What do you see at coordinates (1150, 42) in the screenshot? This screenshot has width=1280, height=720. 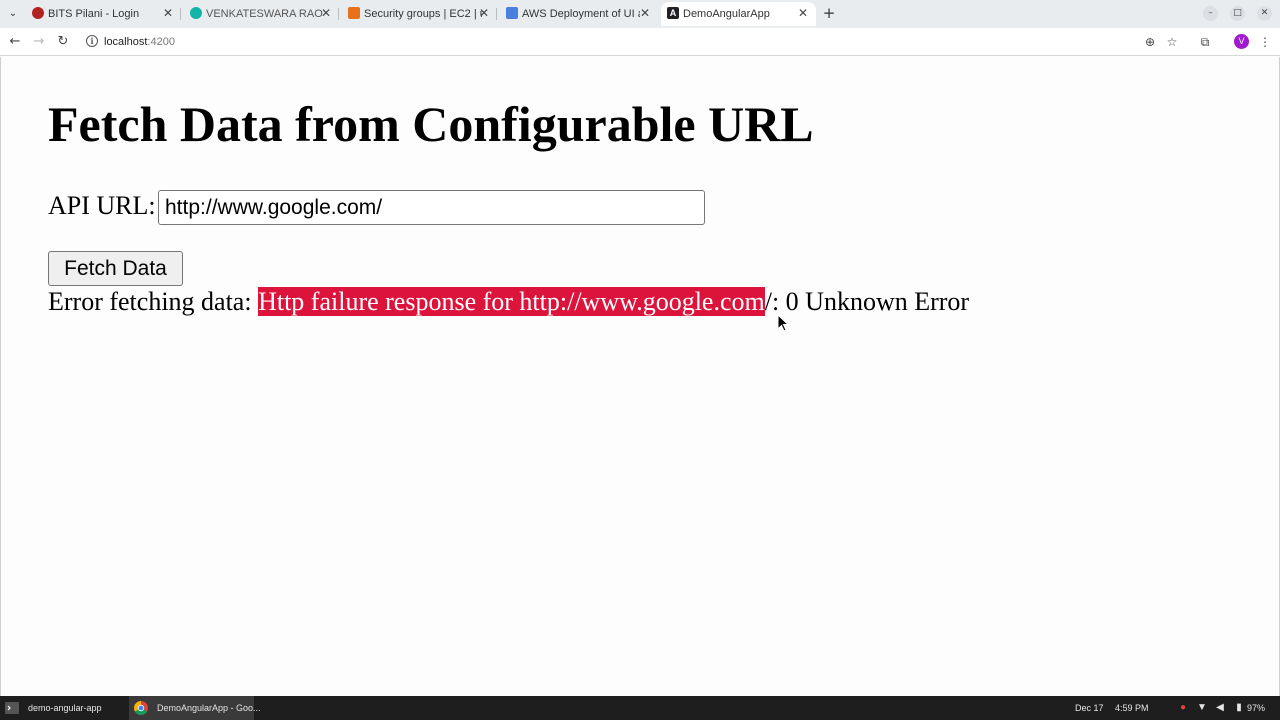 I see `zoom-icon: ⊕` at bounding box center [1150, 42].